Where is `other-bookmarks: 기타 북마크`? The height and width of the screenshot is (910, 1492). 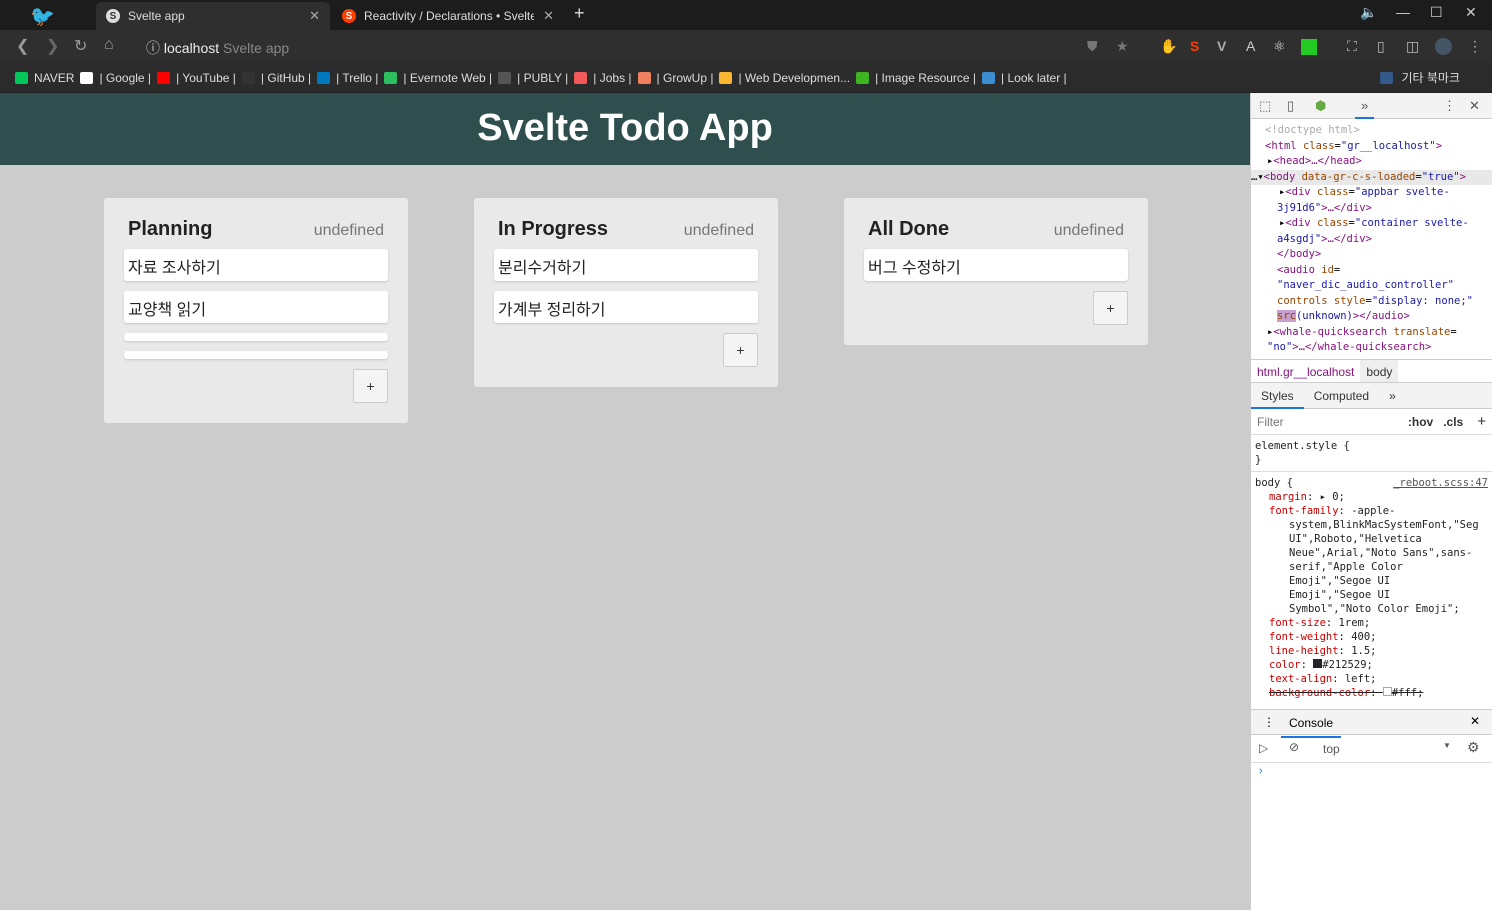 other-bookmarks: 기타 북마크 is located at coordinates (1420, 77).